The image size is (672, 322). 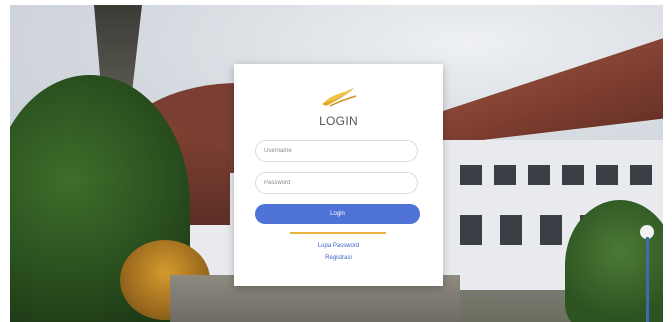 I want to click on login-title: LOGIN, so click(x=338, y=121).